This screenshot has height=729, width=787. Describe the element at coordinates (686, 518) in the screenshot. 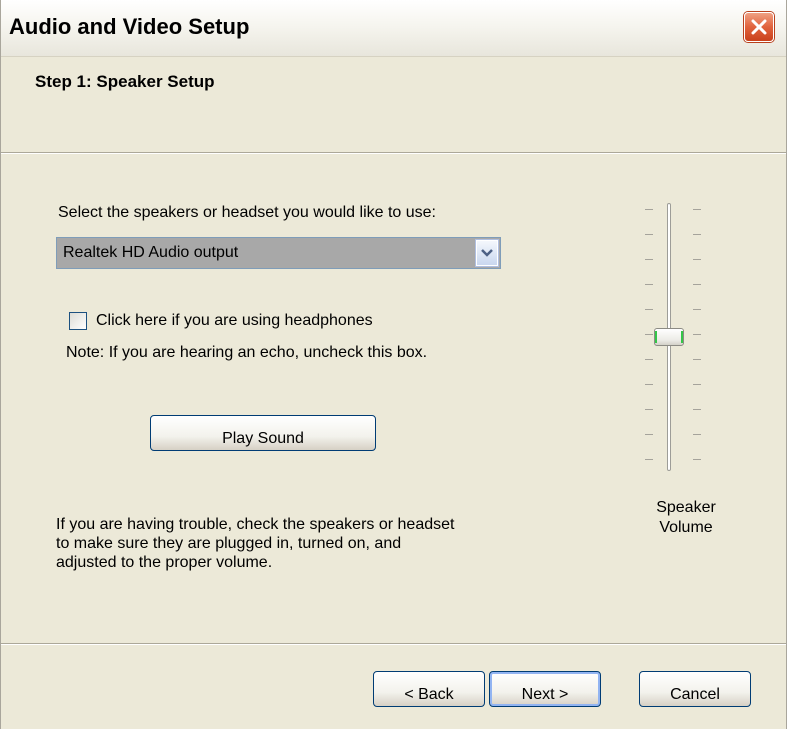

I see `speaker-volume-label: Speaker Volume` at that location.